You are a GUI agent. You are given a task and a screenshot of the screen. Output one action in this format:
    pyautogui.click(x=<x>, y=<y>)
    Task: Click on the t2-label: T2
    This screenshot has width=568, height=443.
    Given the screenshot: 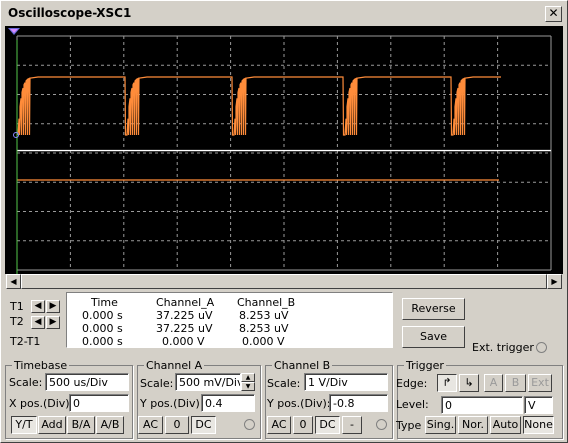 What is the action you would take?
    pyautogui.click(x=17, y=321)
    